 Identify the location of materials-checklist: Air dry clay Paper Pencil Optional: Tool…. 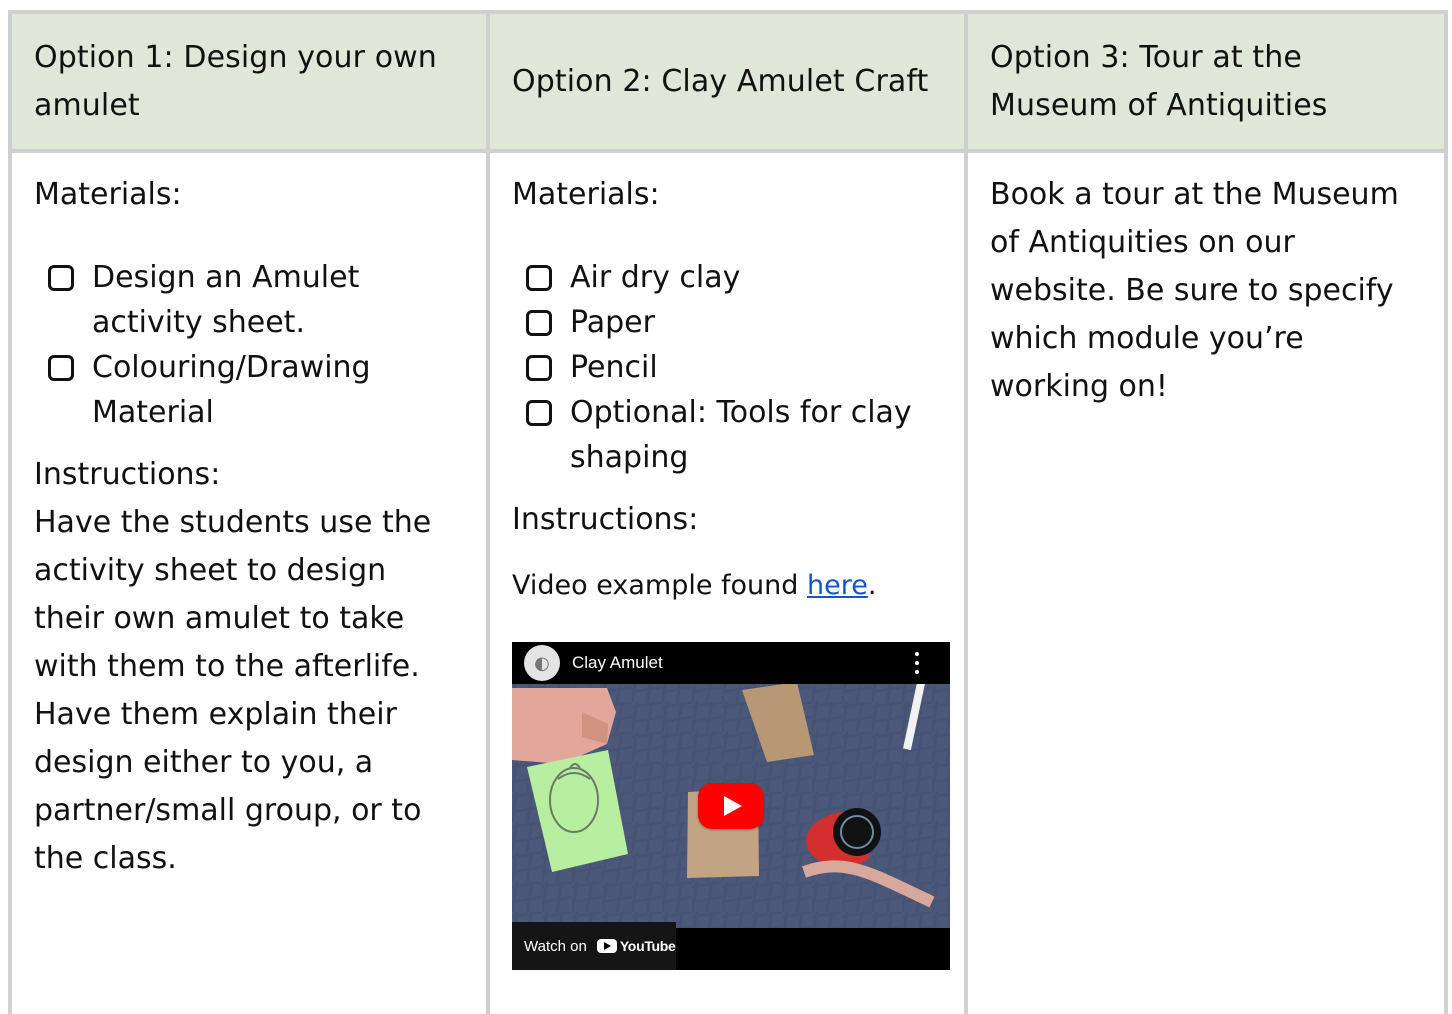
(734, 367).